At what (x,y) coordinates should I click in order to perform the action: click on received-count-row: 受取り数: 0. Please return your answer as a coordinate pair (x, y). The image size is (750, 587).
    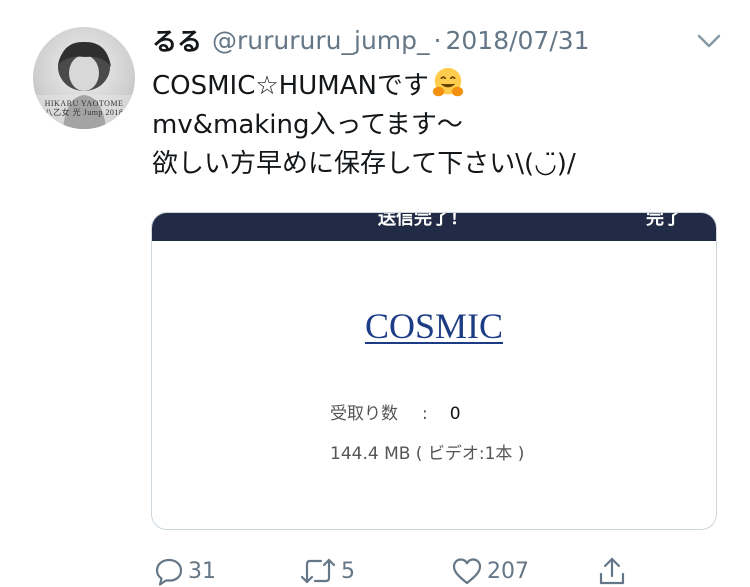
    Looking at the image, I should click on (395, 411).